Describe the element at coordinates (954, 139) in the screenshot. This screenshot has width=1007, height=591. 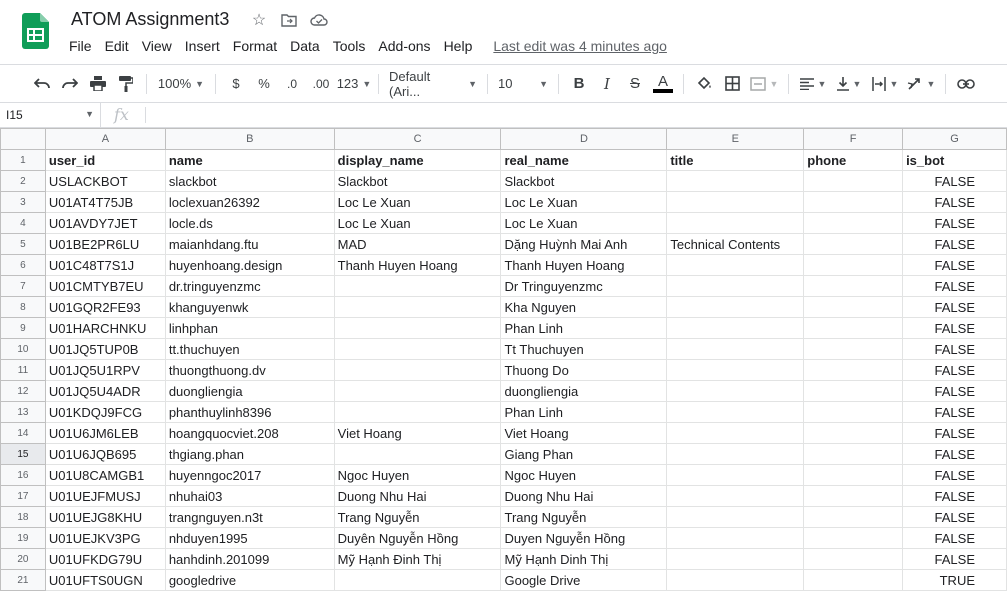
I see `column-header-g: G` at that location.